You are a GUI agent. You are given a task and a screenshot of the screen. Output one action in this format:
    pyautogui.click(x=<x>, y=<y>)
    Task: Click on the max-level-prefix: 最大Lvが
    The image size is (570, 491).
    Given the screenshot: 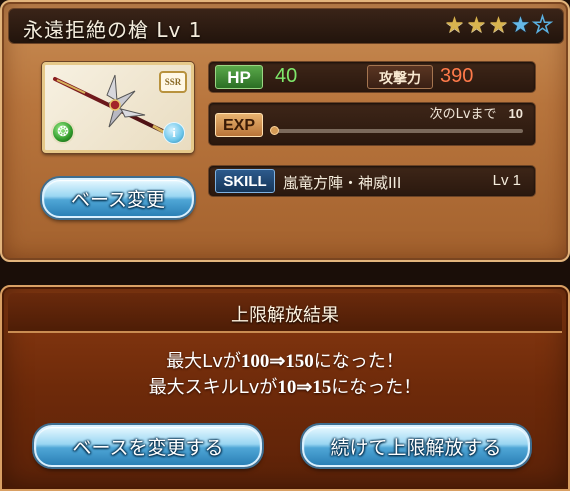 What is the action you would take?
    pyautogui.click(x=203, y=361)
    